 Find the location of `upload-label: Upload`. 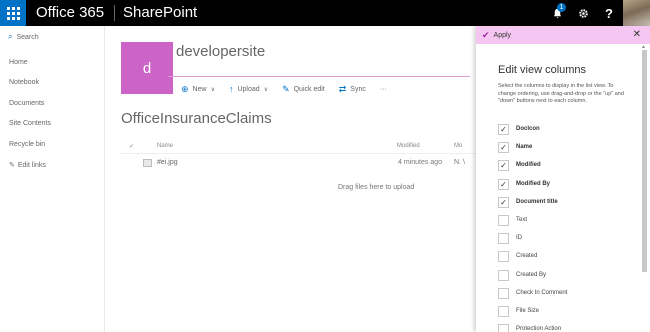

upload-label: Upload is located at coordinates (248, 89).